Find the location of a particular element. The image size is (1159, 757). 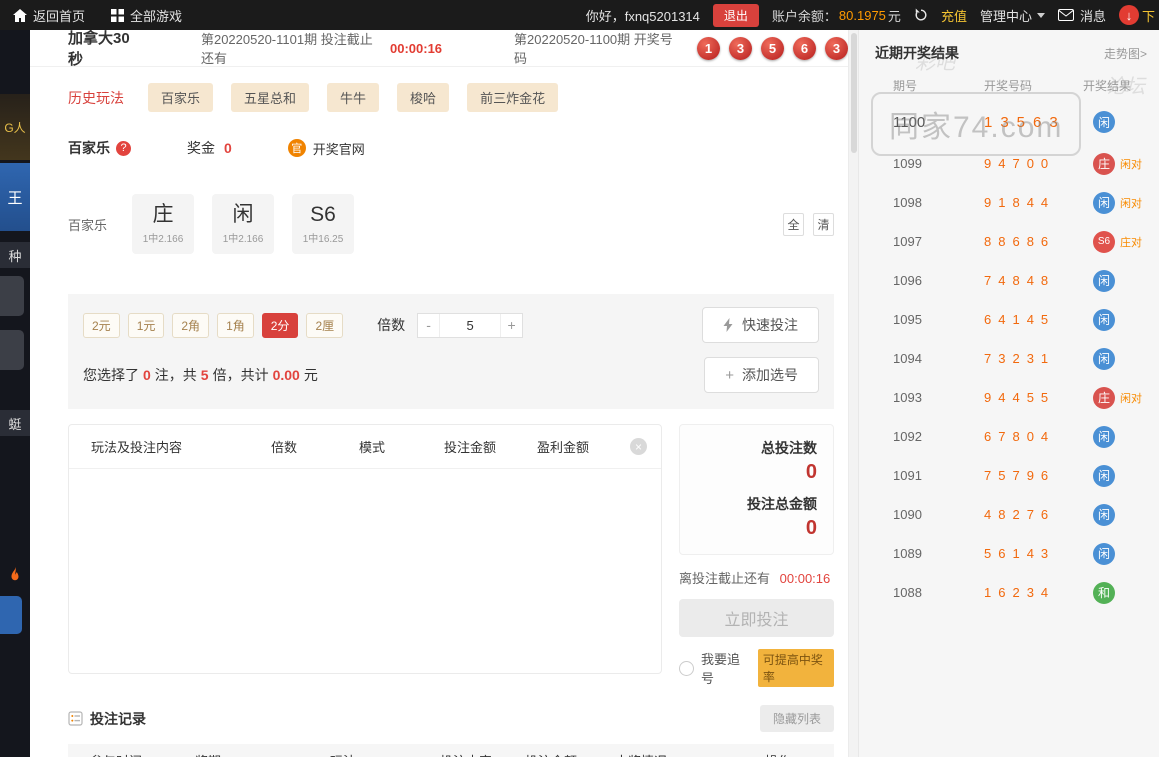

scrollbar-thumb is located at coordinates (853, 93).